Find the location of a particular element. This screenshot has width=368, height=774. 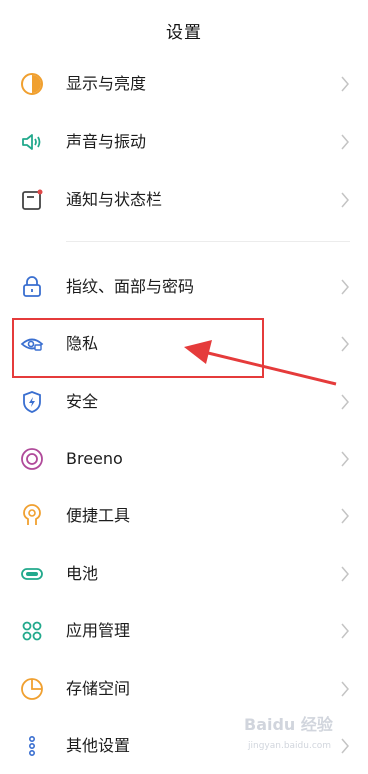

settings-item-label: 声音与振动 is located at coordinates (106, 141).